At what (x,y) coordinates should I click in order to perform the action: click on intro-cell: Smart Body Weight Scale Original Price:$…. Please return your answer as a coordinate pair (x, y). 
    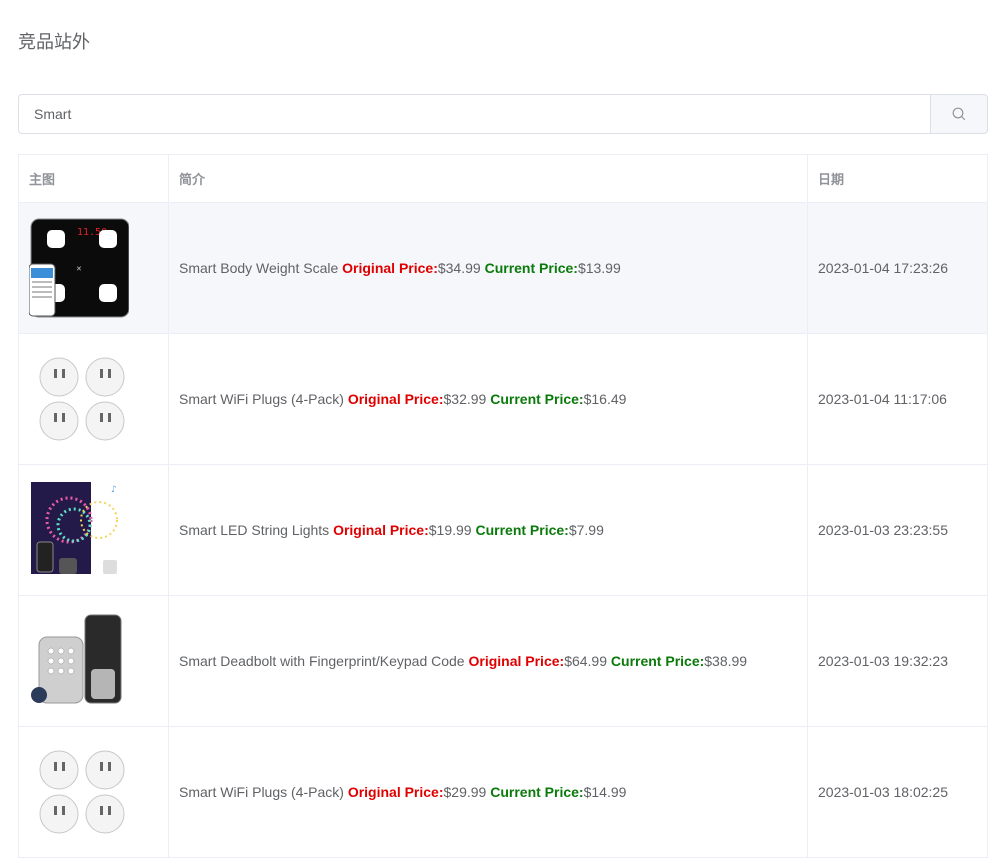
    Looking at the image, I should click on (488, 268).